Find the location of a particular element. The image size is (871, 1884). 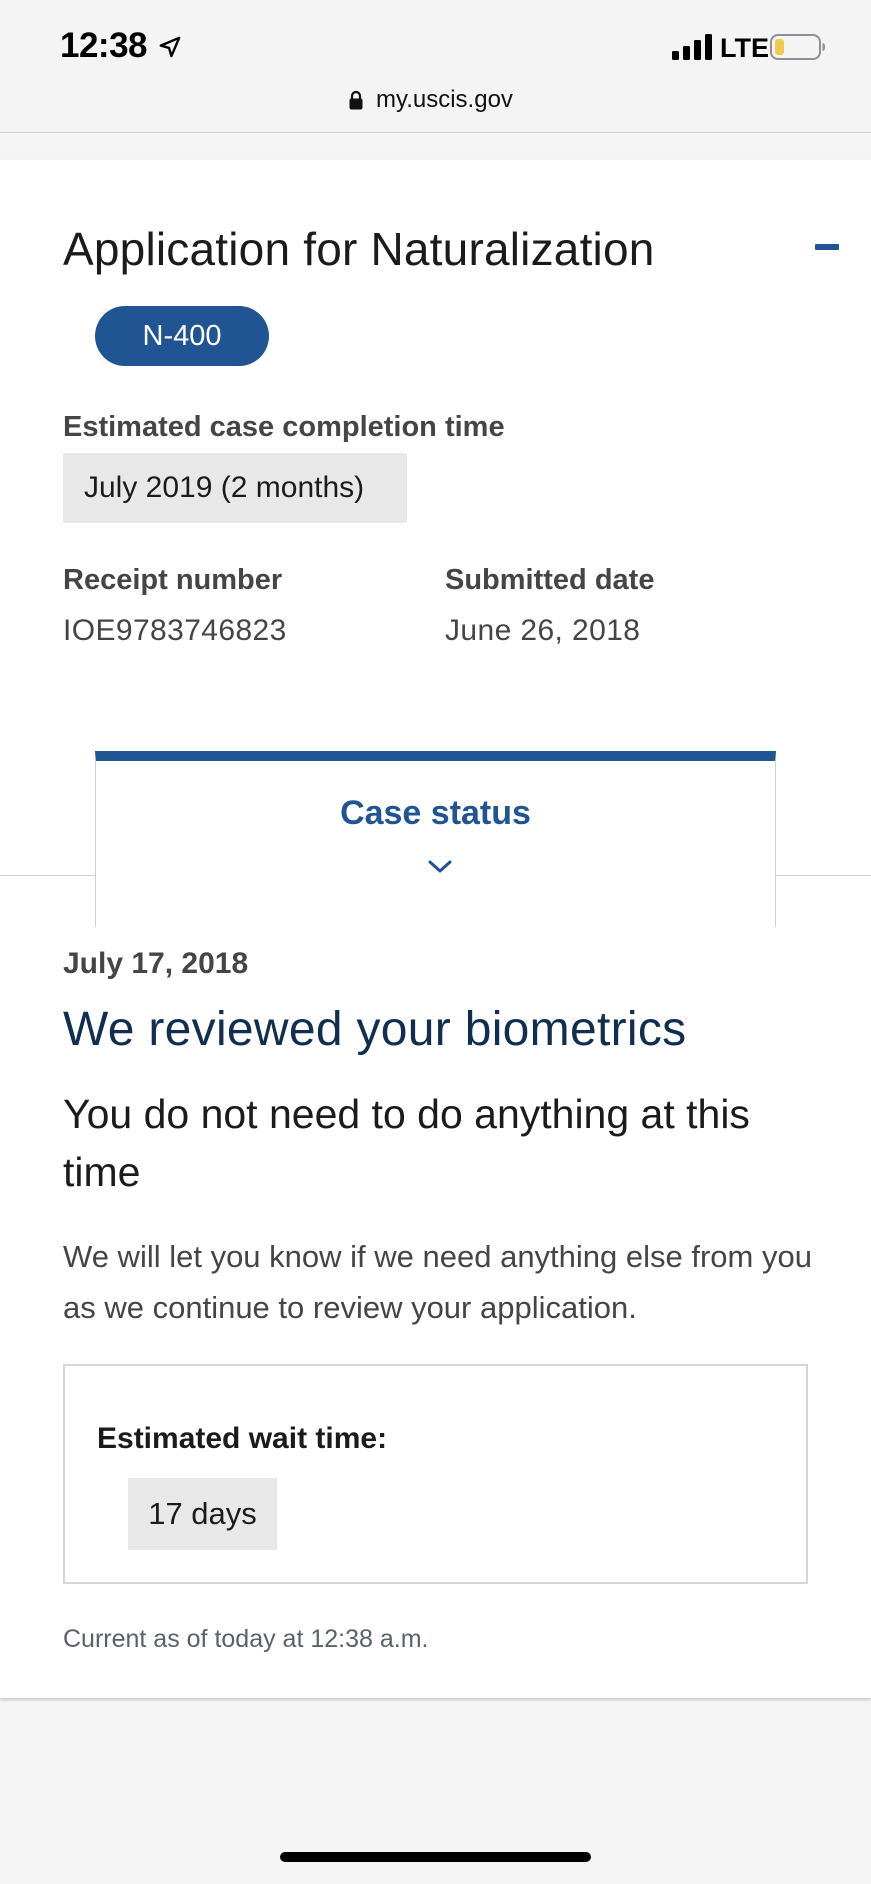

submitted-date-label: Submitted date is located at coordinates (550, 580).